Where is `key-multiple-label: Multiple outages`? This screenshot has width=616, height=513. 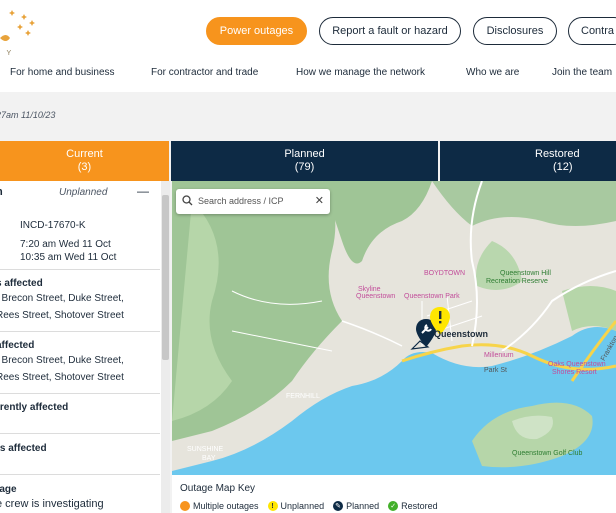 key-multiple-label: Multiple outages is located at coordinates (226, 506).